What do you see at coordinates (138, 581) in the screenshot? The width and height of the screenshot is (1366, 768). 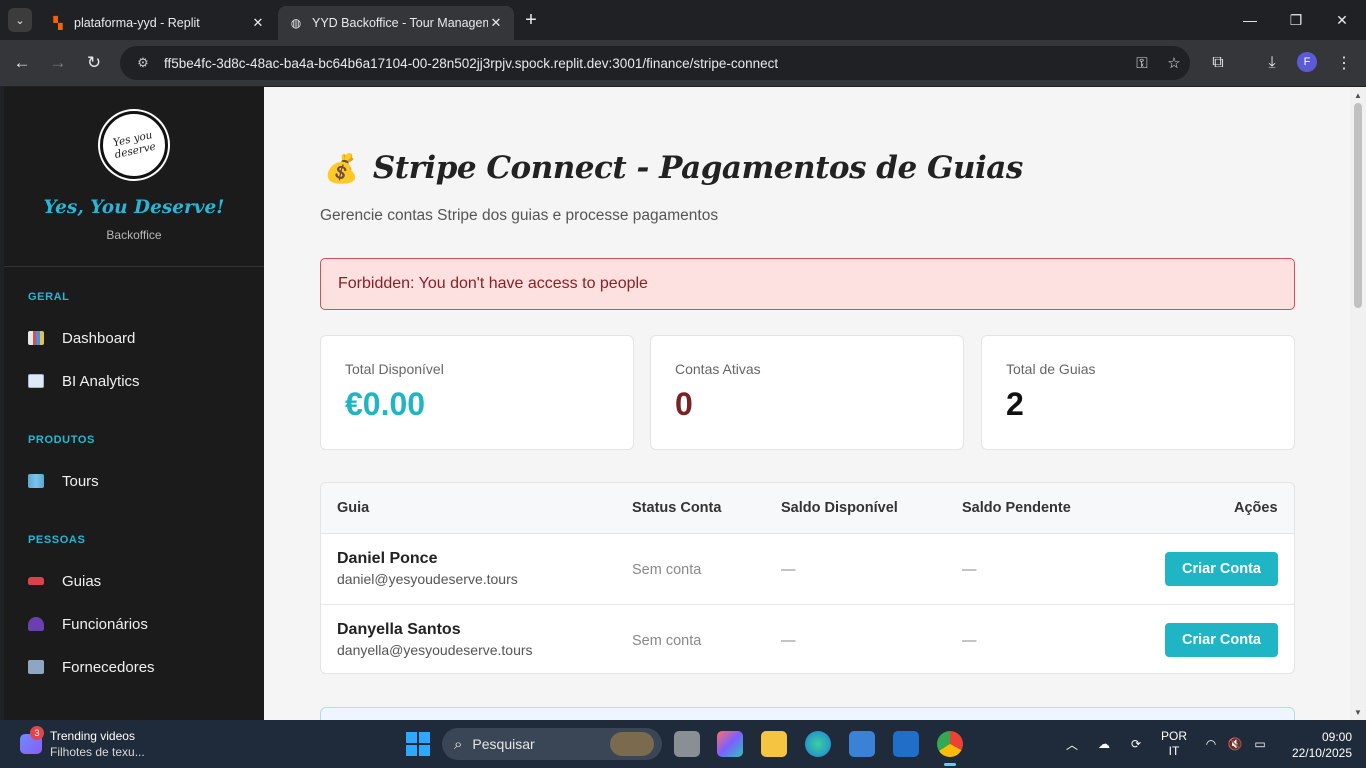 I see `sidebar-item-guias: Guias` at bounding box center [138, 581].